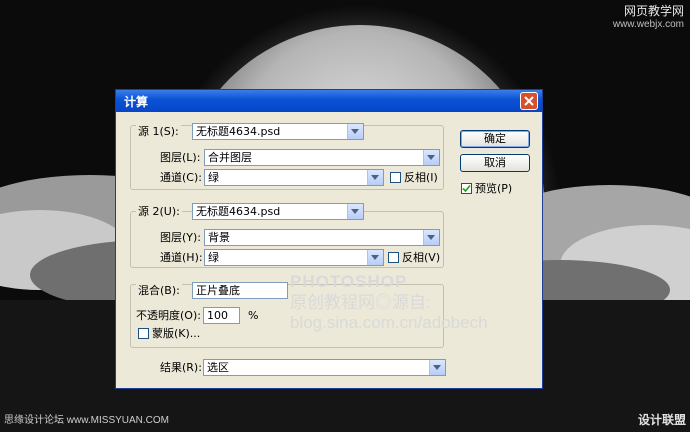 This screenshot has width=690, height=432. Describe the element at coordinates (143, 333) in the screenshot. I see `mask-checkbox` at that location.